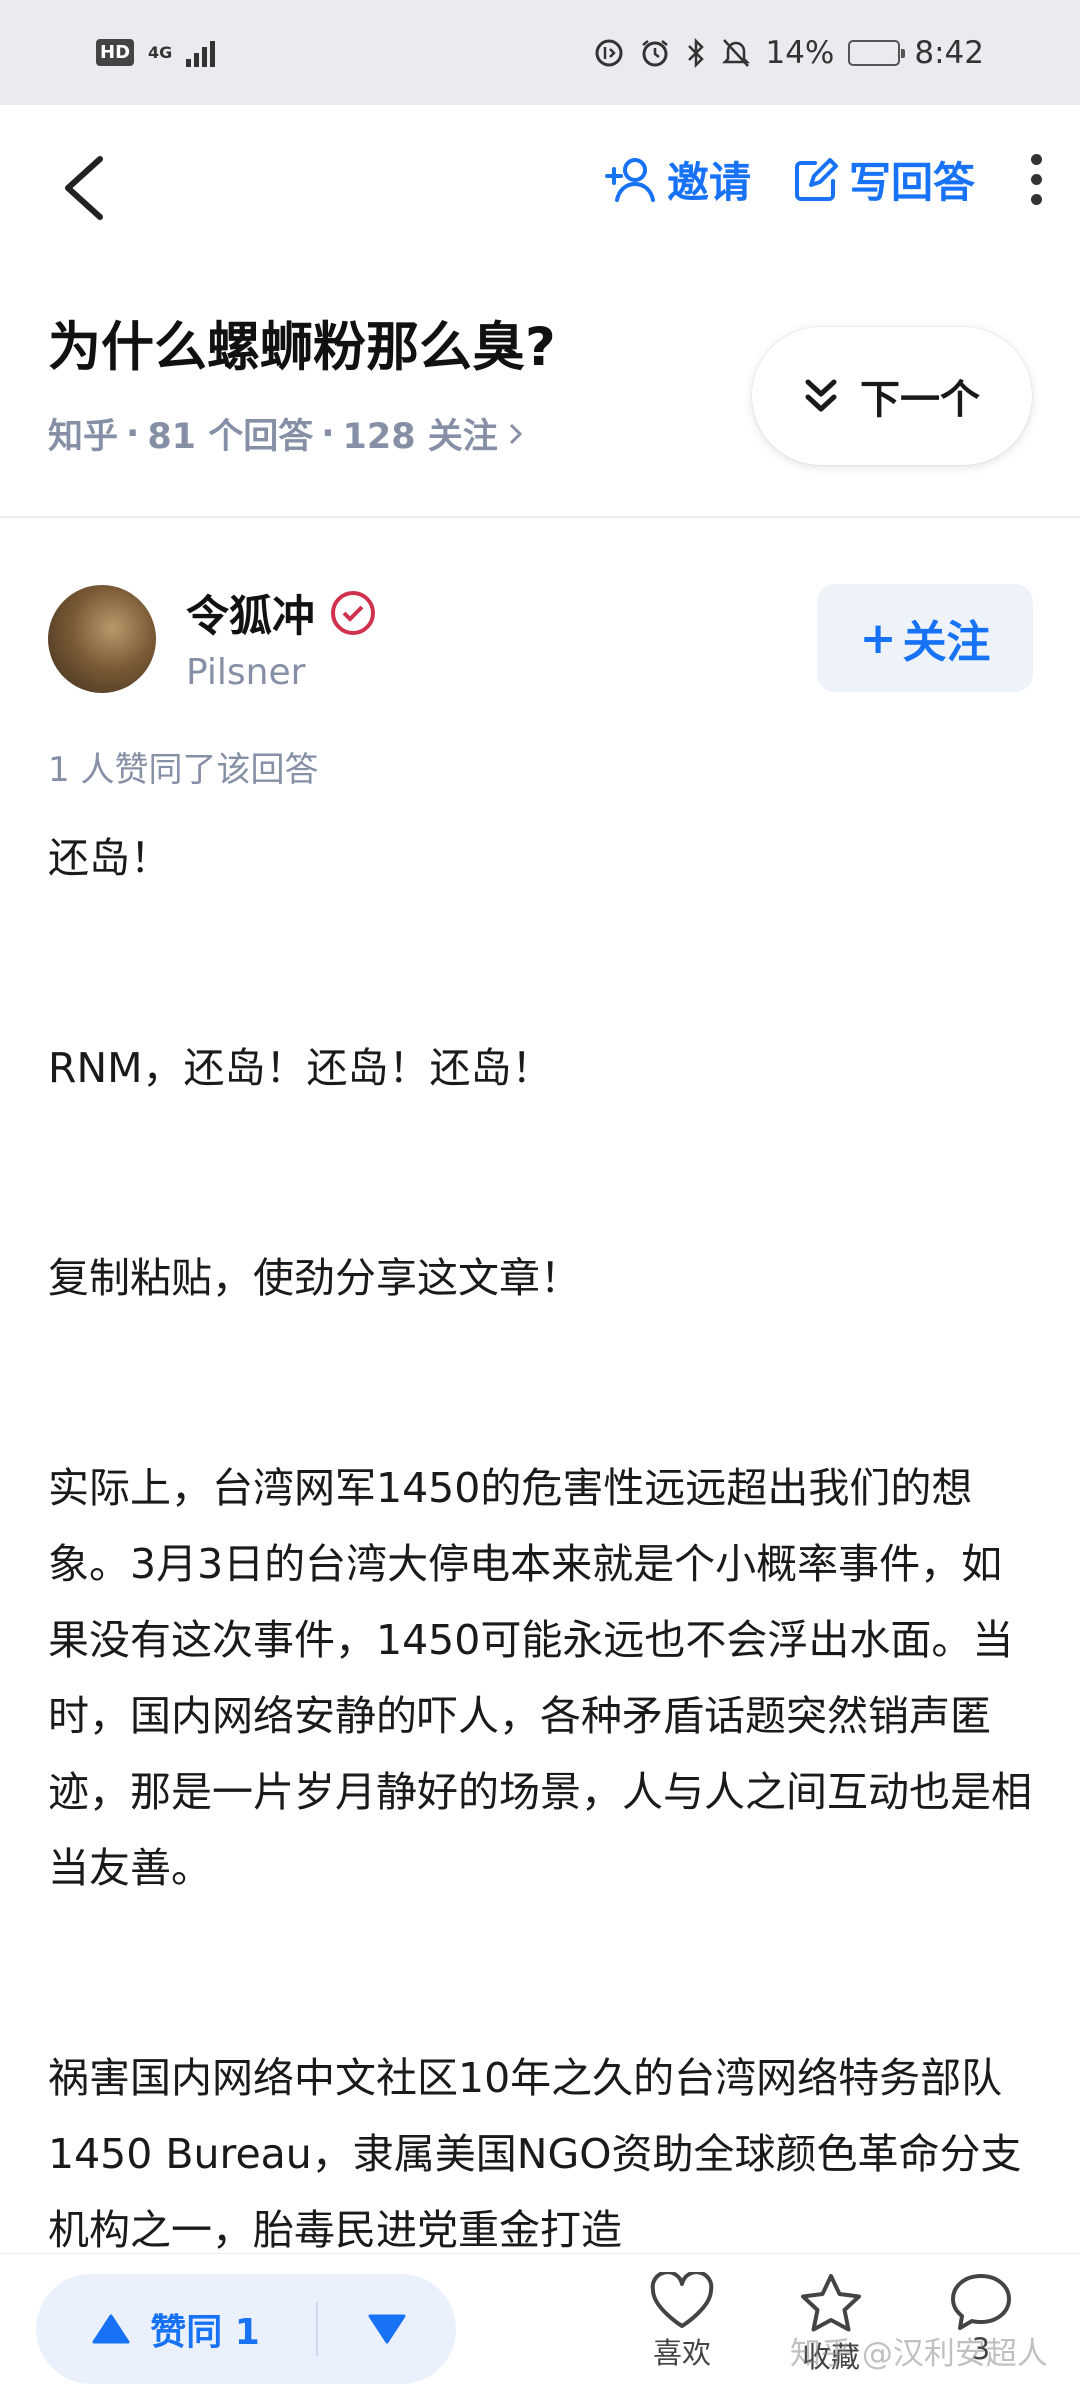 This screenshot has height=2400, width=1080. I want to click on next-label: 下一个, so click(920, 400).